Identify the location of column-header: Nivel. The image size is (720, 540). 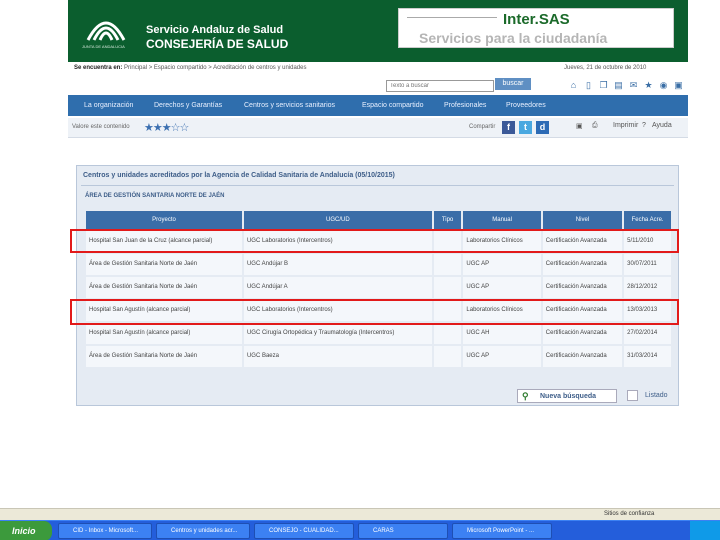
(582, 220).